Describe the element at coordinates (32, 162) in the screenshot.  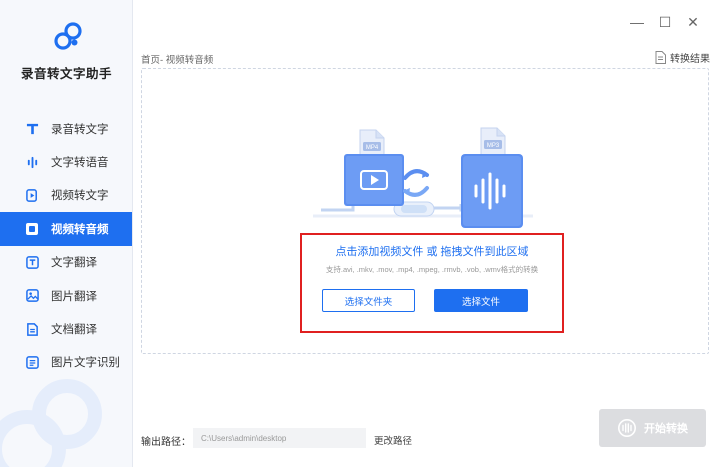
I see `audio-bars-icon` at that location.